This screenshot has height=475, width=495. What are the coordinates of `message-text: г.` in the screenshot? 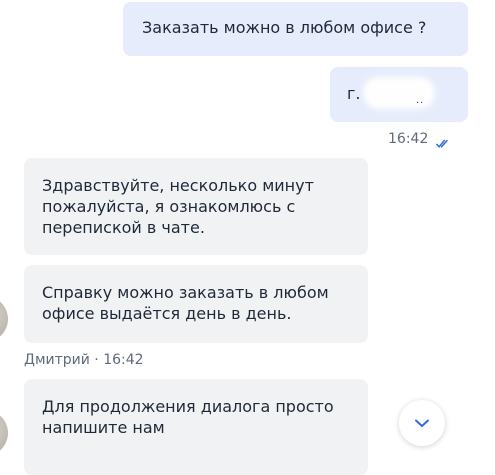 It's located at (354, 93).